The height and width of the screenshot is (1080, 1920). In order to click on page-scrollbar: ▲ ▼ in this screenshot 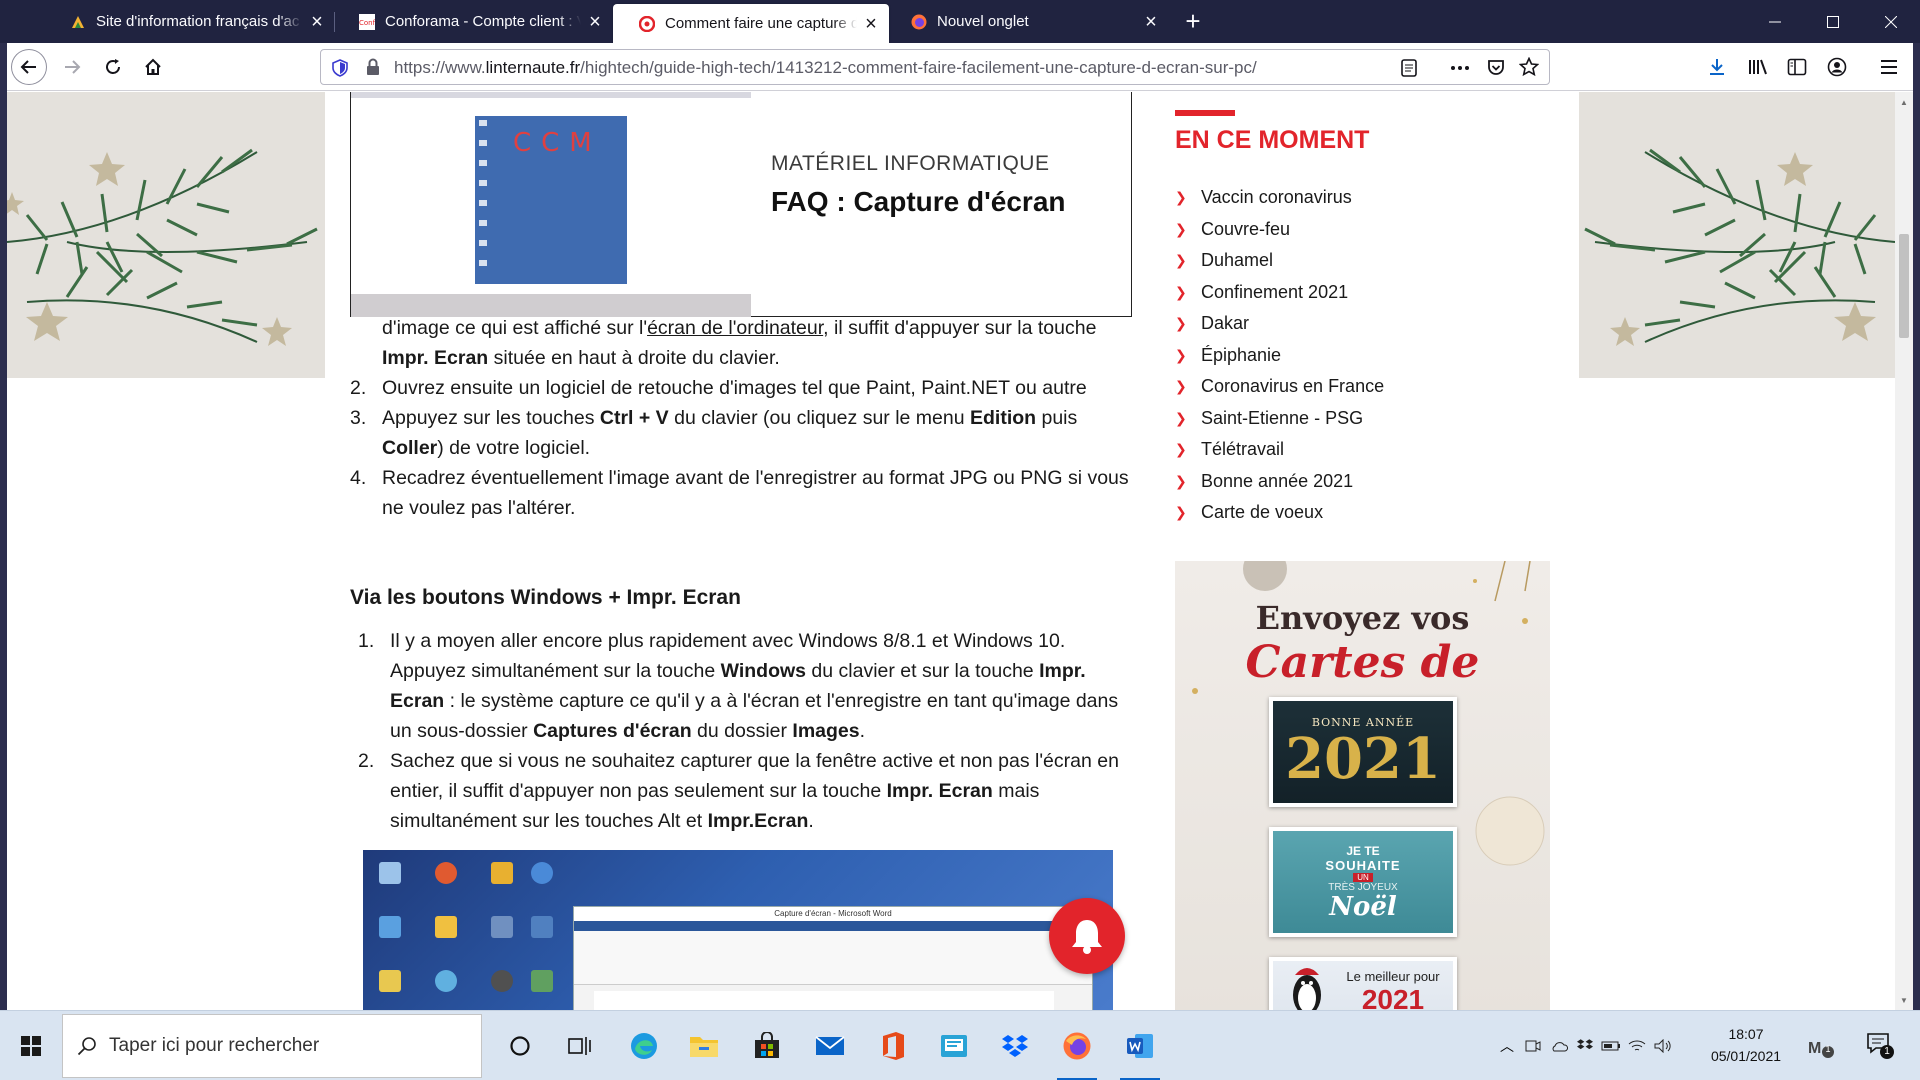, I will do `click(1904, 551)`.